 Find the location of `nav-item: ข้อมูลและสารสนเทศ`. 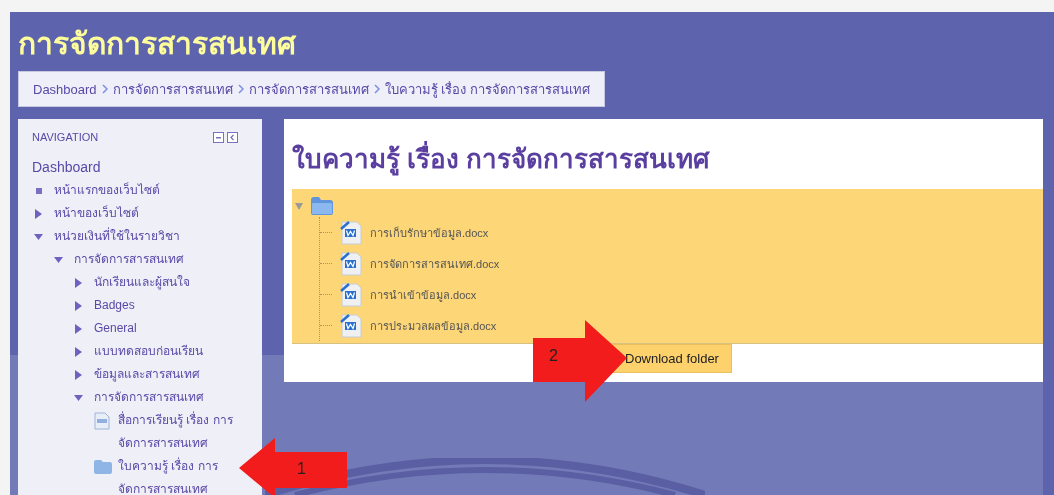

nav-item: ข้อมูลและสารสนเทศ is located at coordinates (147, 374).